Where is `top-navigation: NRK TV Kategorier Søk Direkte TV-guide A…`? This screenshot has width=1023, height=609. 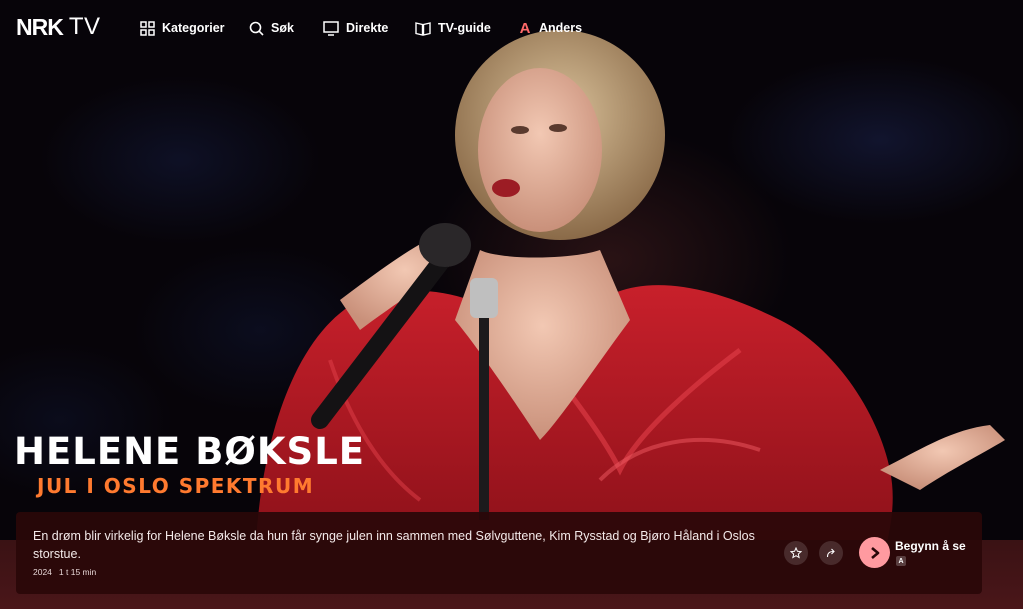 top-navigation: NRK TV Kategorier Søk Direkte TV-guide A… is located at coordinates (511, 27).